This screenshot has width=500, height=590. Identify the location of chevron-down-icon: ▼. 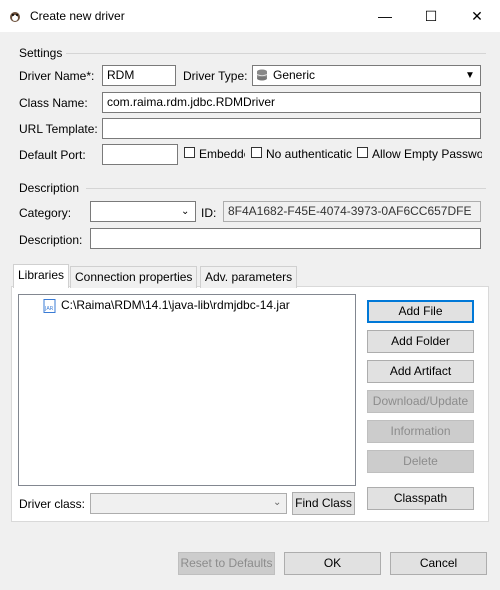
(470, 75).